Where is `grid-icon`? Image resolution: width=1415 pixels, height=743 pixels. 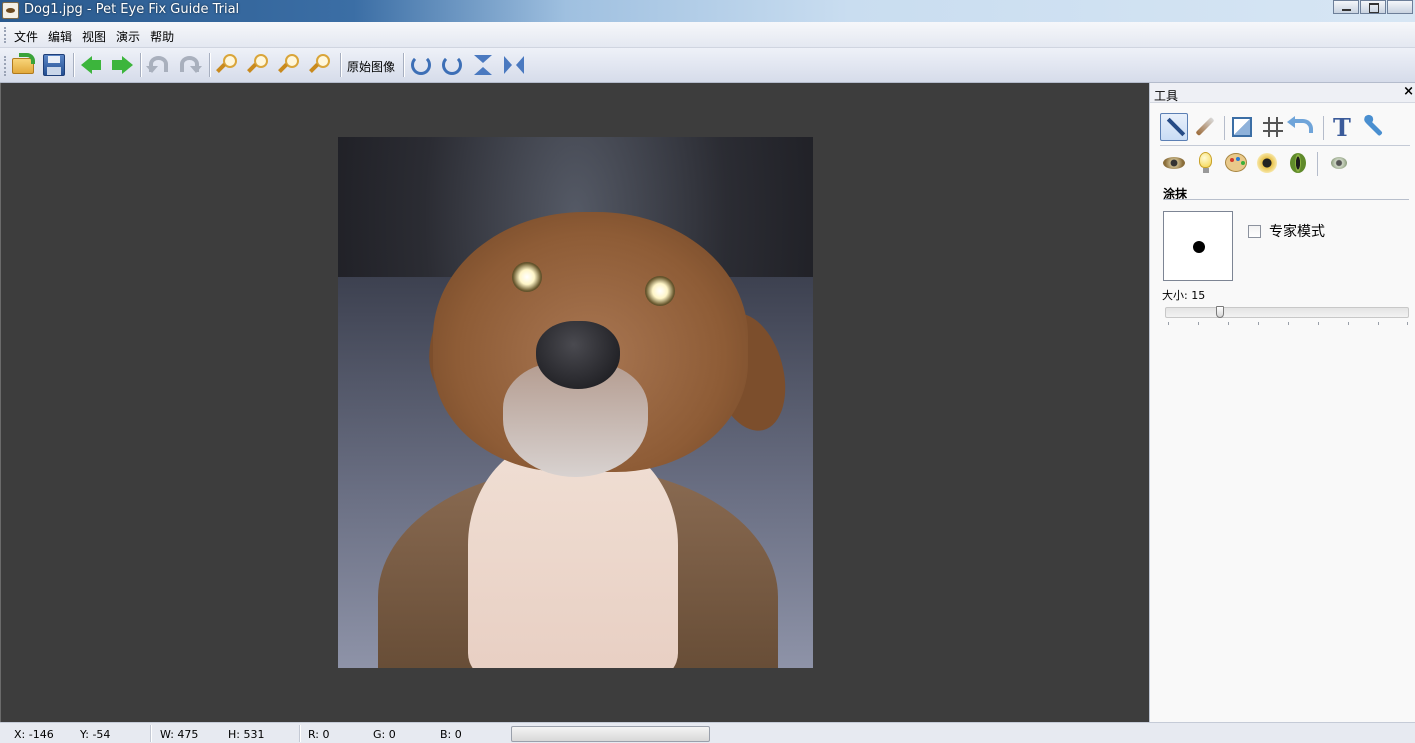 grid-icon is located at coordinates (1273, 127).